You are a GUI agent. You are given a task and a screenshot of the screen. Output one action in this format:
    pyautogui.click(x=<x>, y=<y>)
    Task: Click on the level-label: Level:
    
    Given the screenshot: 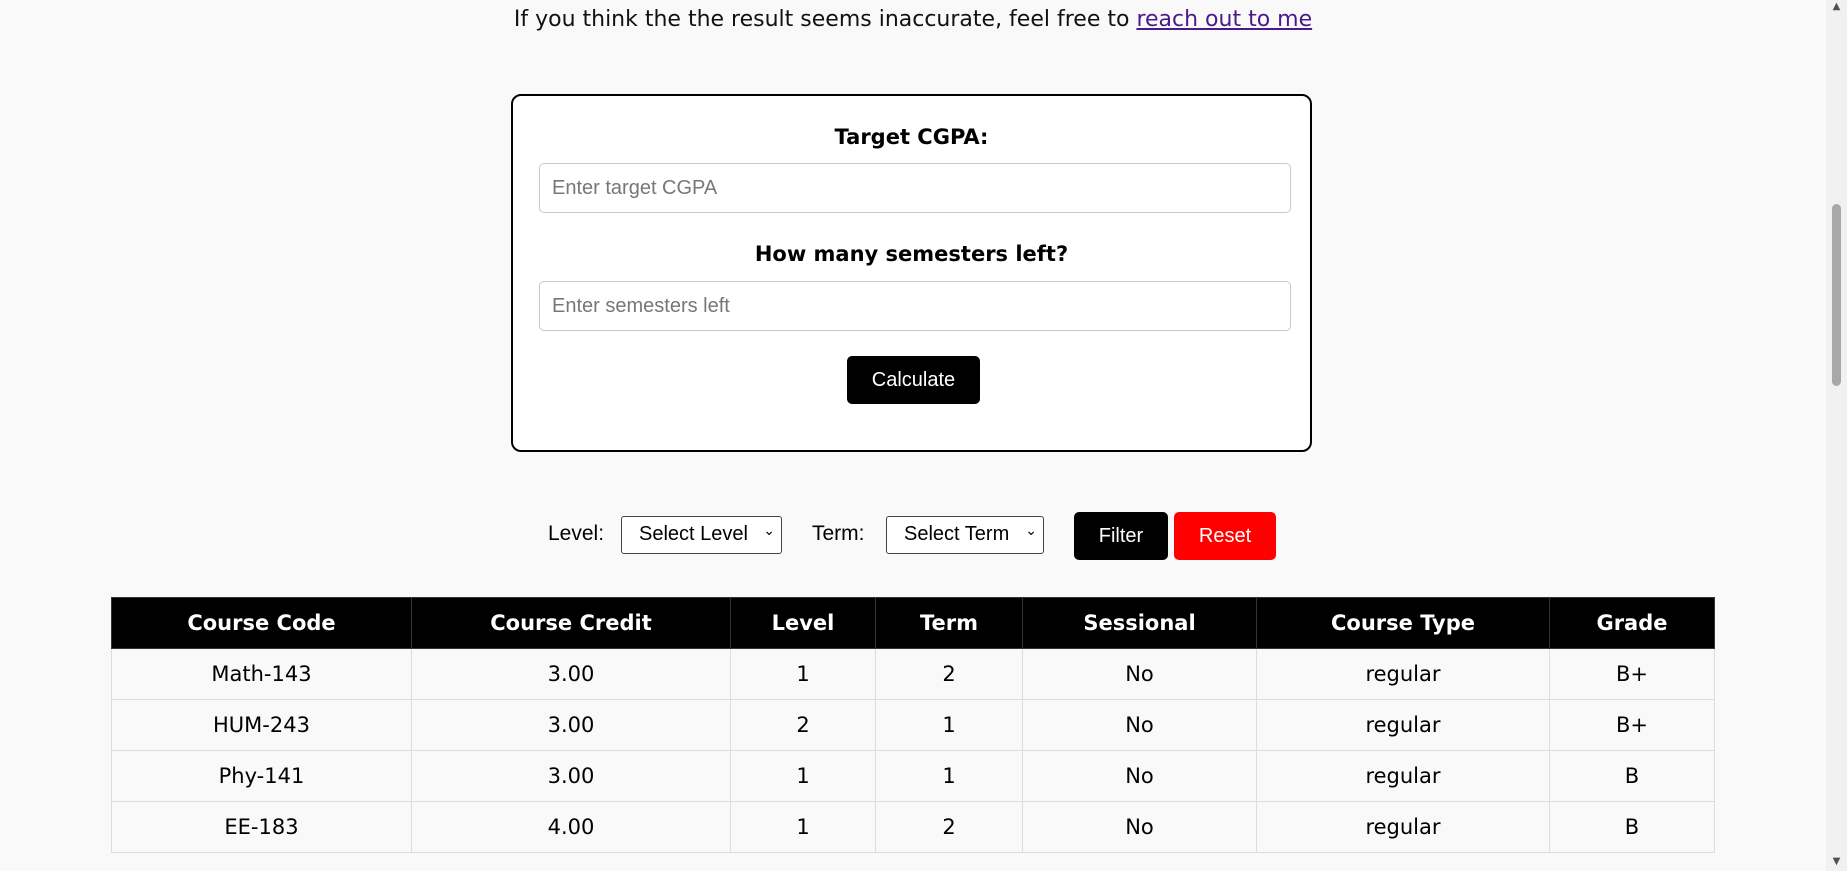 What is the action you would take?
    pyautogui.click(x=576, y=533)
    